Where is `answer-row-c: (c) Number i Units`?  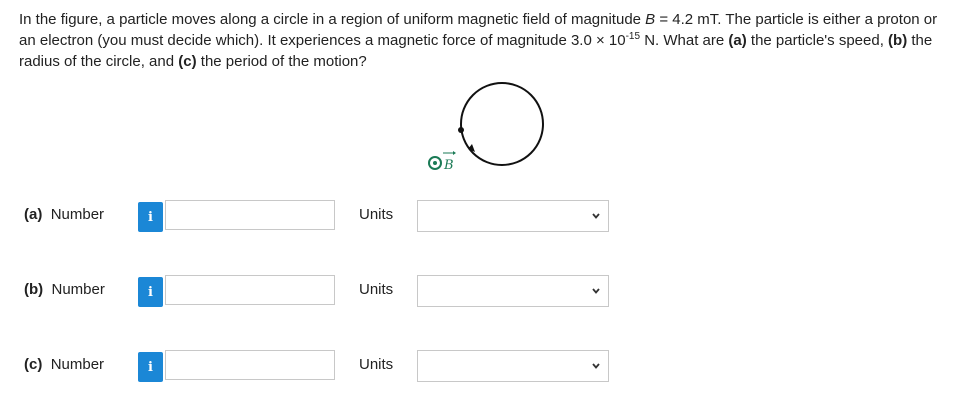 answer-row-c: (c) Number i Units is located at coordinates (324, 366).